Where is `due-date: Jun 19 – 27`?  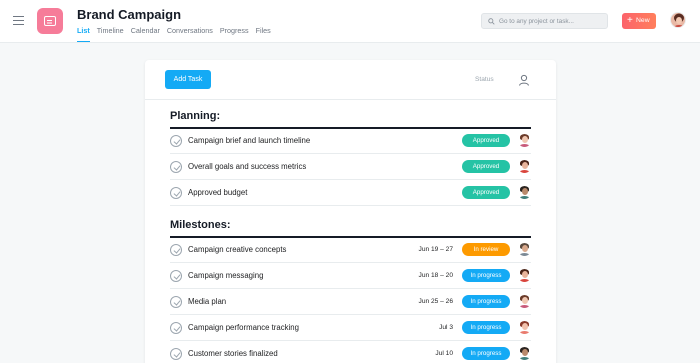 due-date: Jun 19 – 27 is located at coordinates (436, 249).